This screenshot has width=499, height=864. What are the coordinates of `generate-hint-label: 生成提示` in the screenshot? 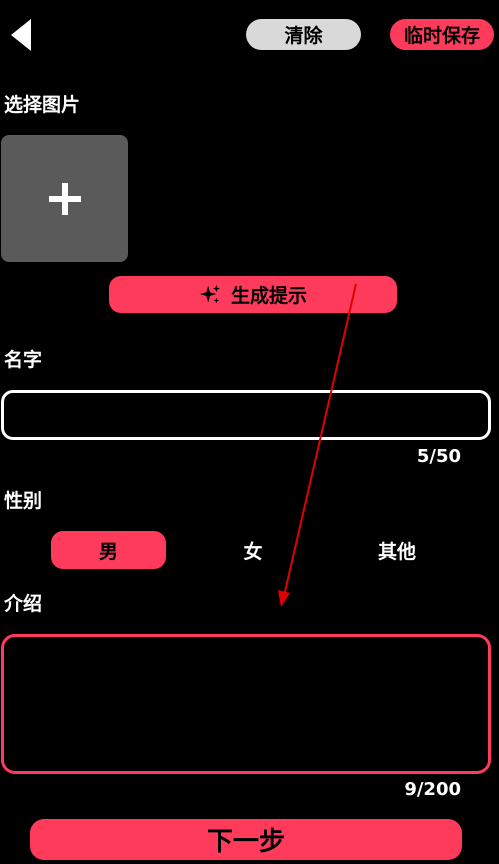 It's located at (268, 296).